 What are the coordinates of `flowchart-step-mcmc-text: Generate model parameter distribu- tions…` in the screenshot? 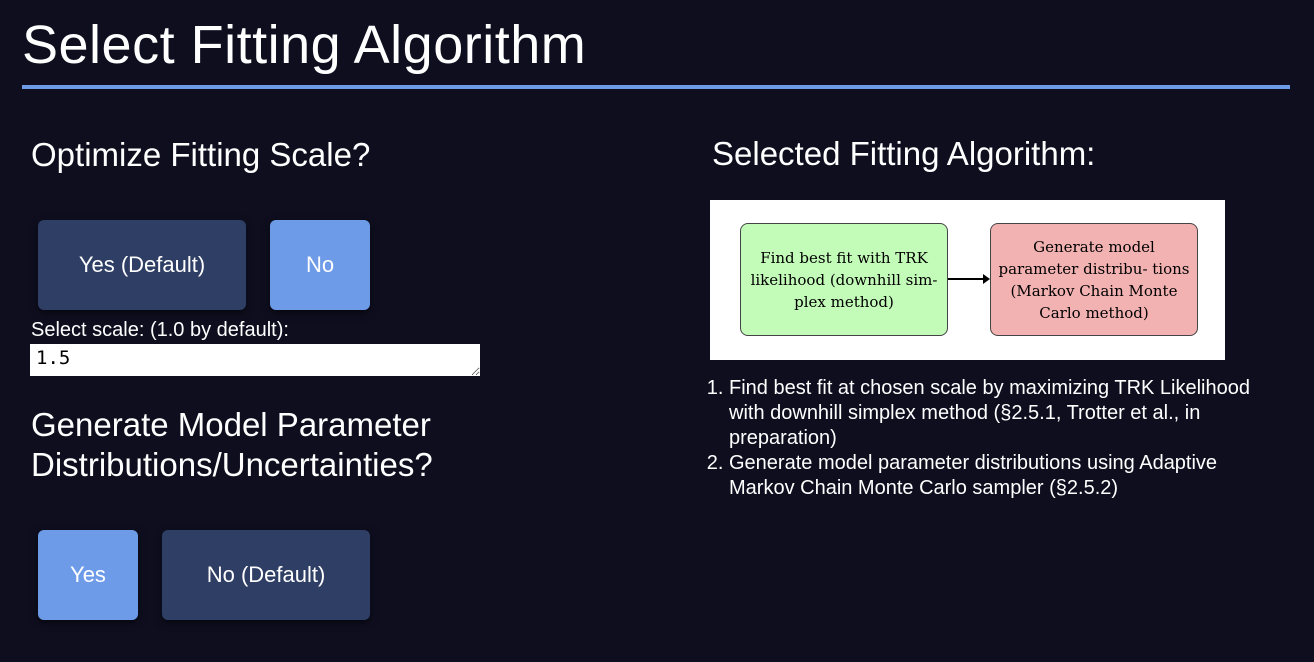 It's located at (1094, 279).